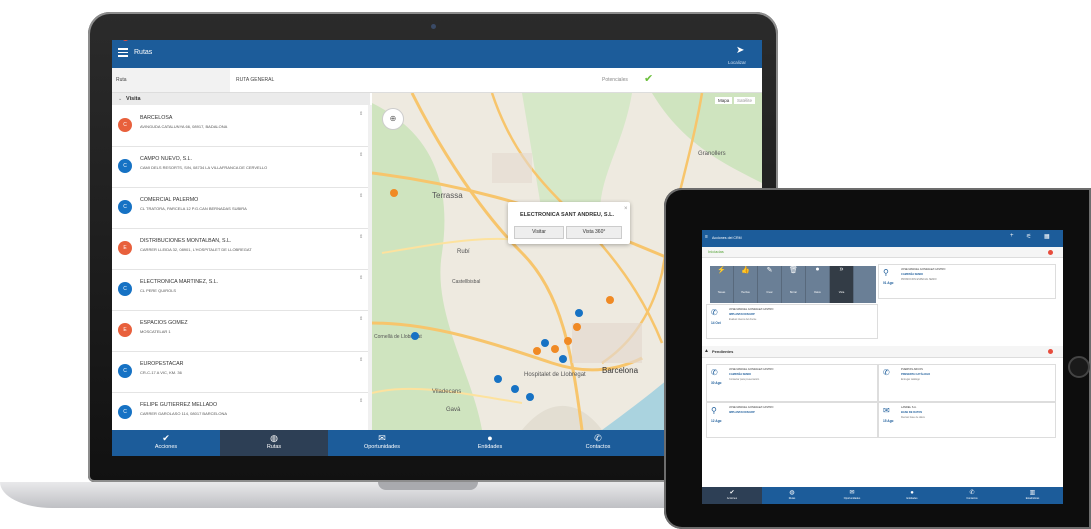 The height and width of the screenshot is (529, 1091). I want to click on svg-text: Rubí, so click(463, 252).